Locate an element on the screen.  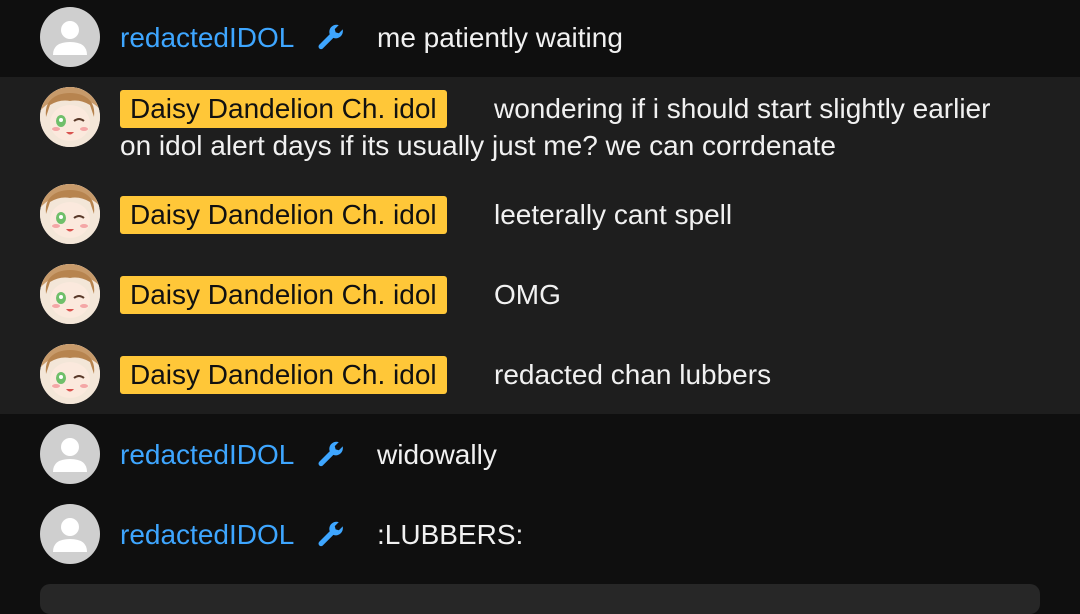
chat-message: redactedIDOL widowally is located at coordinates (540, 454).